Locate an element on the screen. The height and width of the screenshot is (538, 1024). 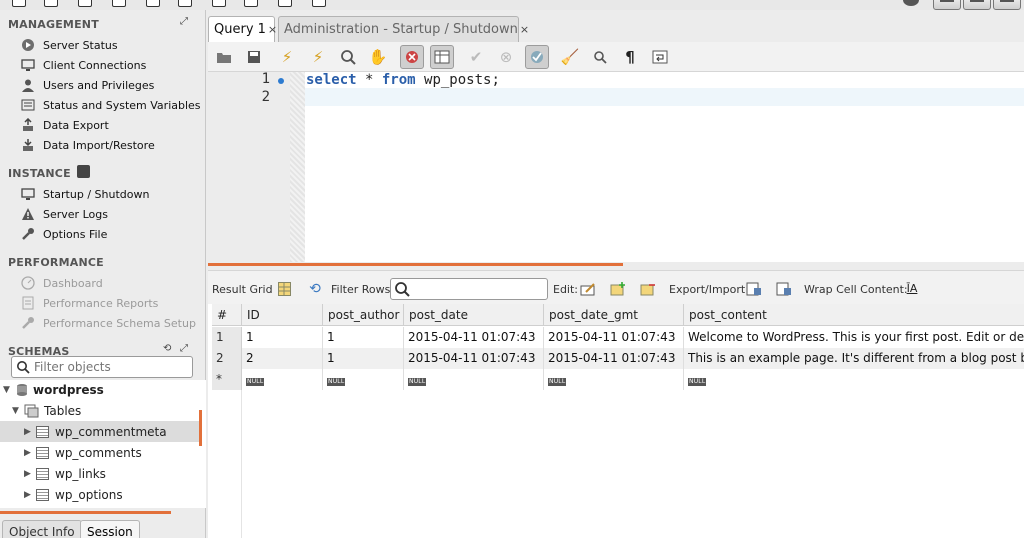
toggle-output-icon is located at coordinates (442, 57).